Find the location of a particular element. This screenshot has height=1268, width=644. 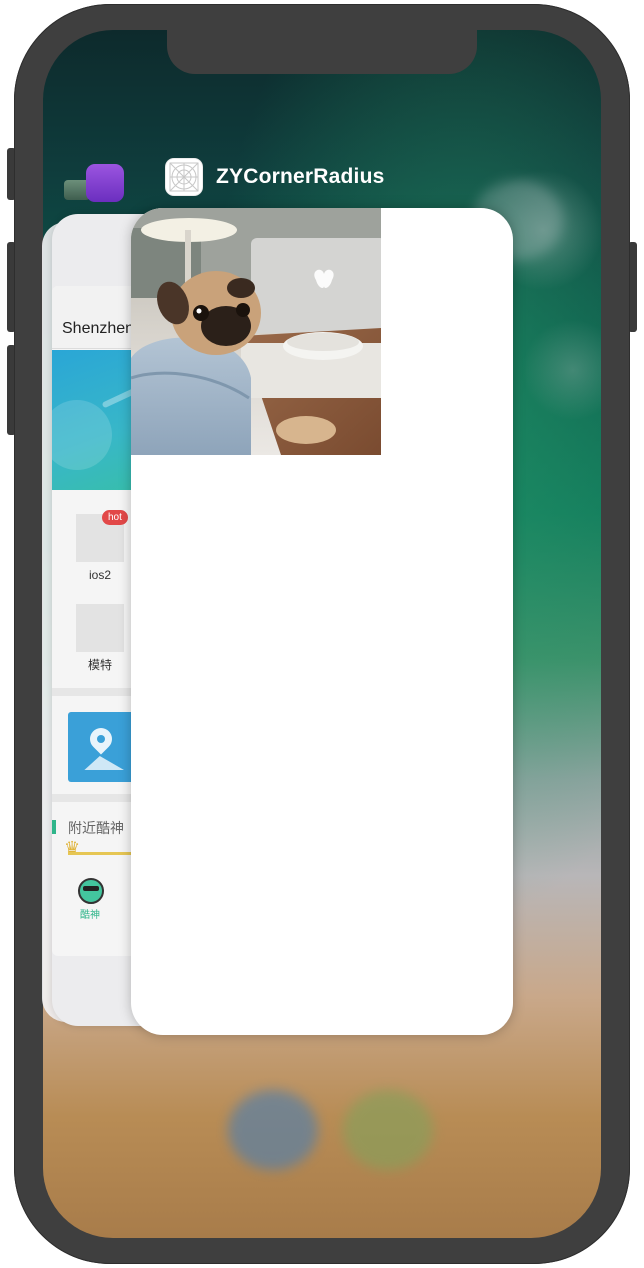

cool-face-tab-icon is located at coordinates (91, 891).